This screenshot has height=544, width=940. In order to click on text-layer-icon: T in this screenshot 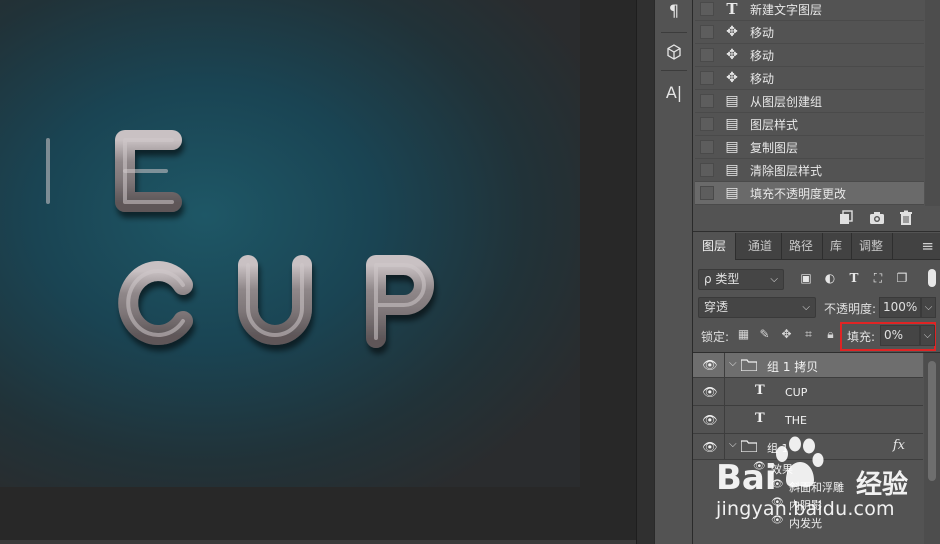, I will do `click(732, 9)`.